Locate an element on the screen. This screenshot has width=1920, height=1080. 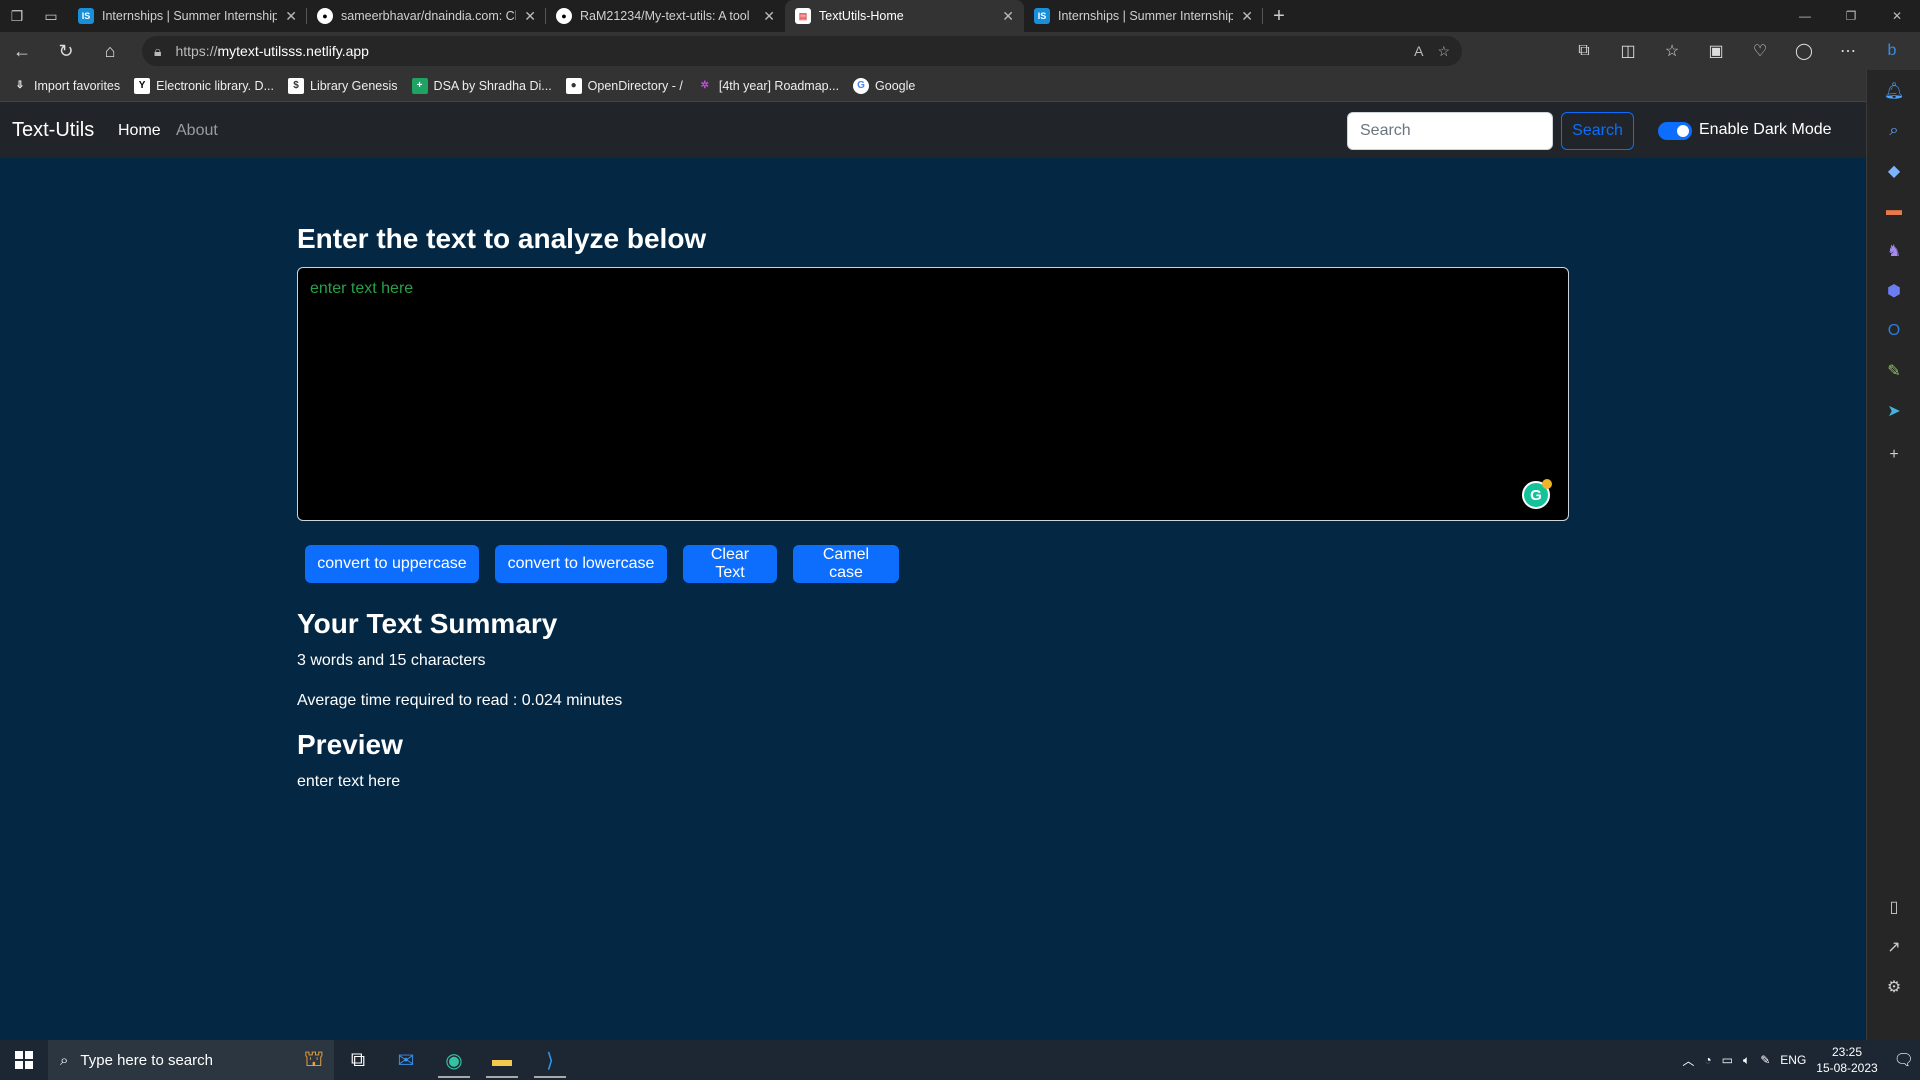
browser-tab: ● sameerbhavar/dnaindia.com: Clo ✕ is located at coordinates (426, 16).